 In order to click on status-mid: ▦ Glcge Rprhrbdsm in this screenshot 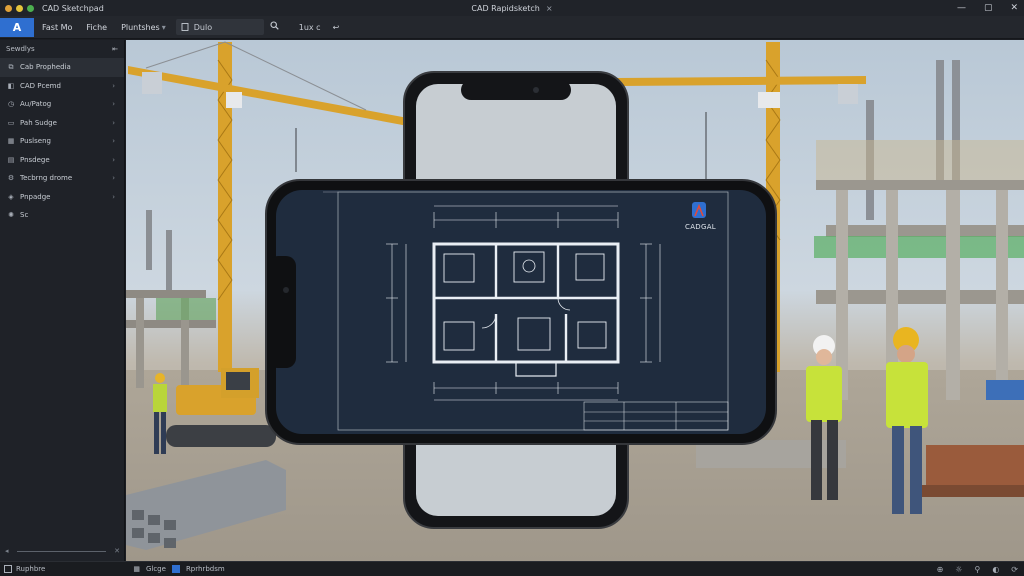, I will do `click(179, 569)`.